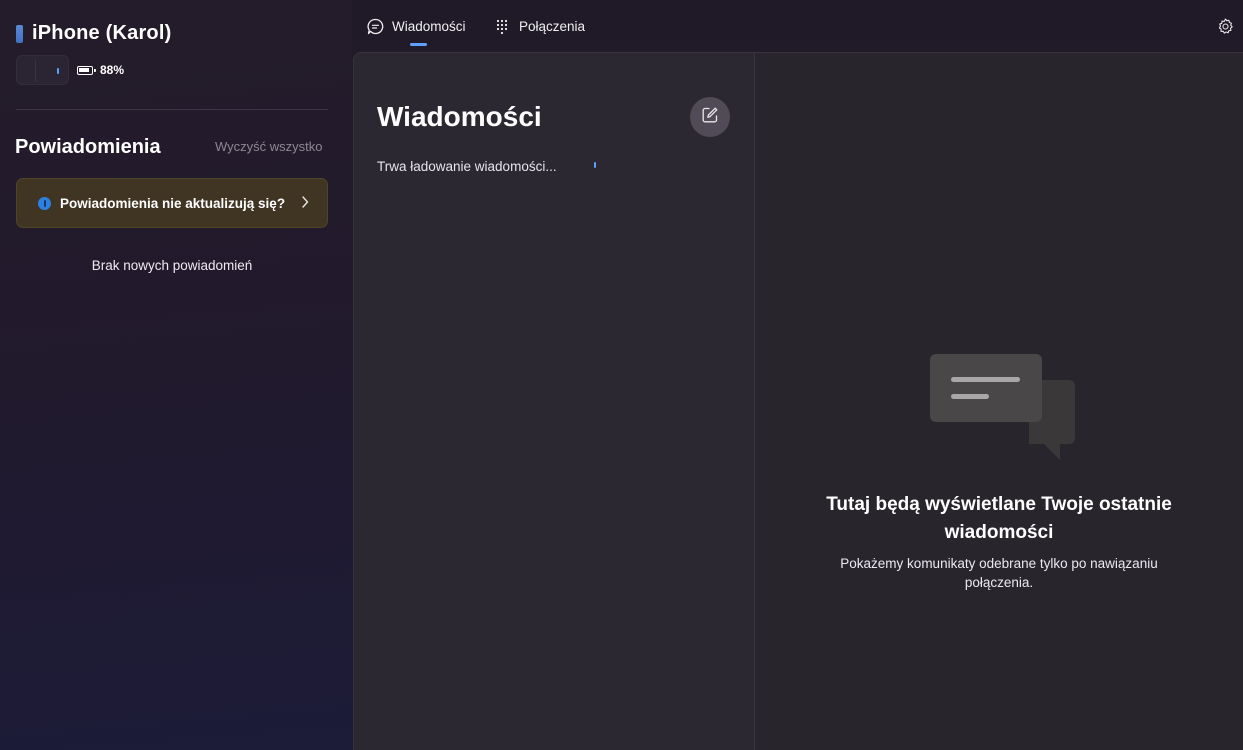  What do you see at coordinates (429, 26) in the screenshot?
I see `tab-messages-label: Wiadomości` at bounding box center [429, 26].